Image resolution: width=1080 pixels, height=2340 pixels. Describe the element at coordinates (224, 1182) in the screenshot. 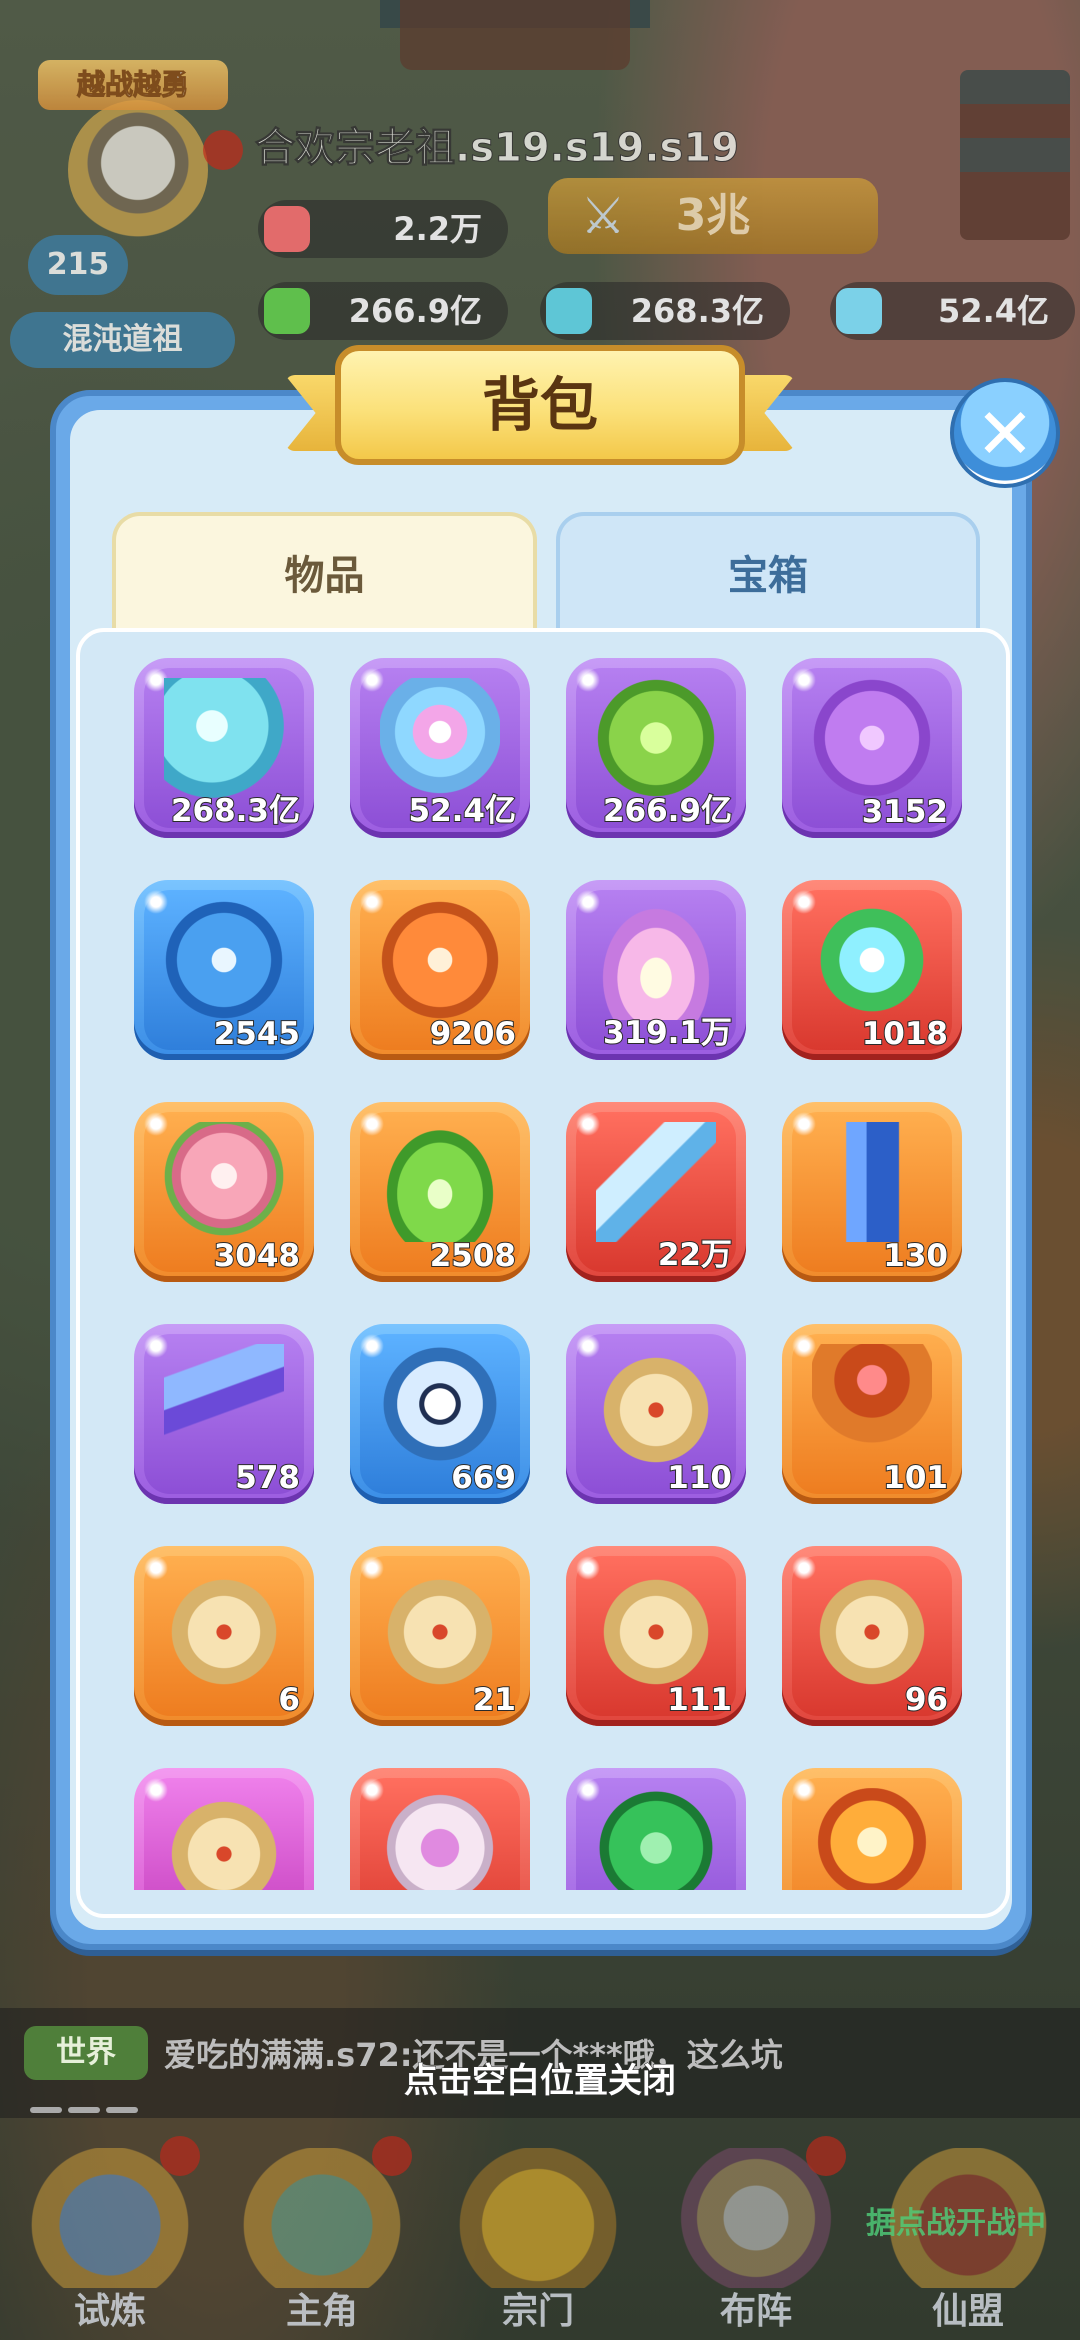

I see `peach-icon` at that location.